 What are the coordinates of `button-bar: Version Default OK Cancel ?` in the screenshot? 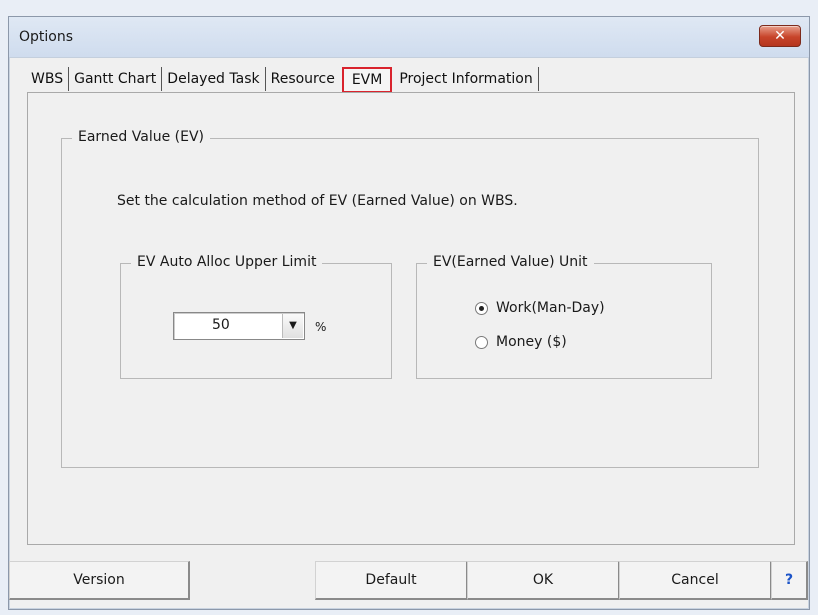 It's located at (409, 577).